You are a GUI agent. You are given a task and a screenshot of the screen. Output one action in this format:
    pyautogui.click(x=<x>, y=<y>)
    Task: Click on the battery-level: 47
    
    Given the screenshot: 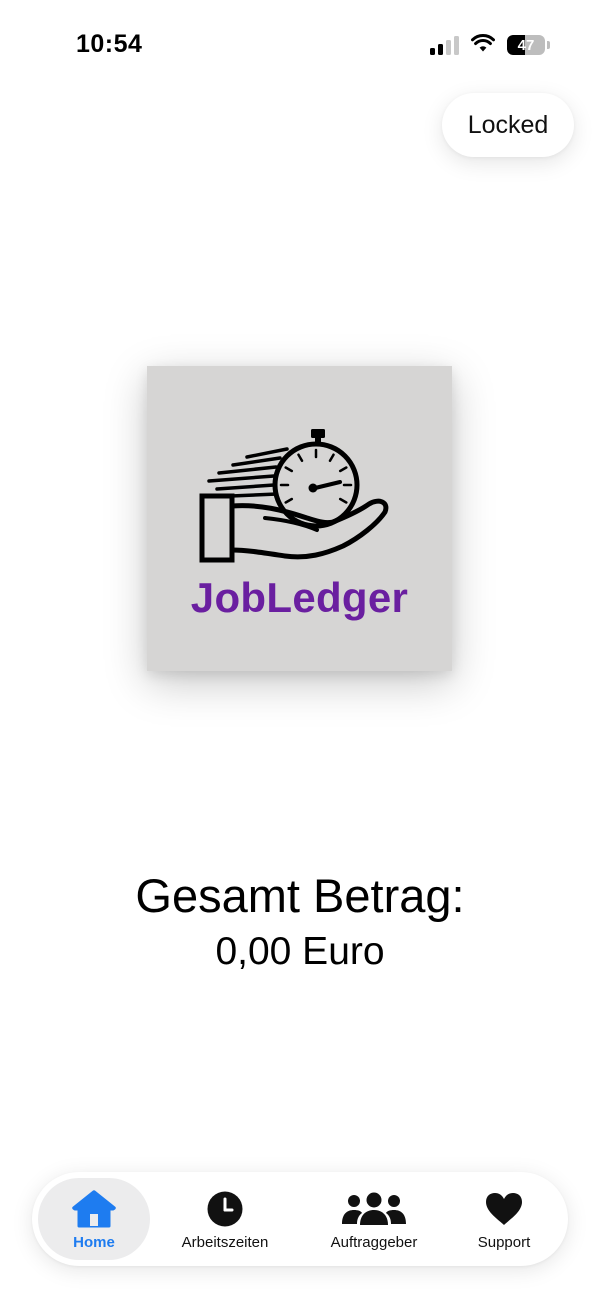 What is the action you would take?
    pyautogui.click(x=526, y=45)
    